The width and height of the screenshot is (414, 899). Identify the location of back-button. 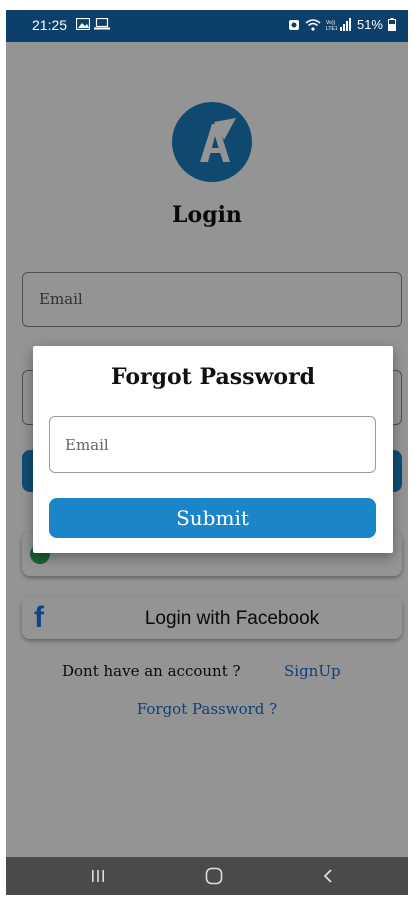
(328, 876).